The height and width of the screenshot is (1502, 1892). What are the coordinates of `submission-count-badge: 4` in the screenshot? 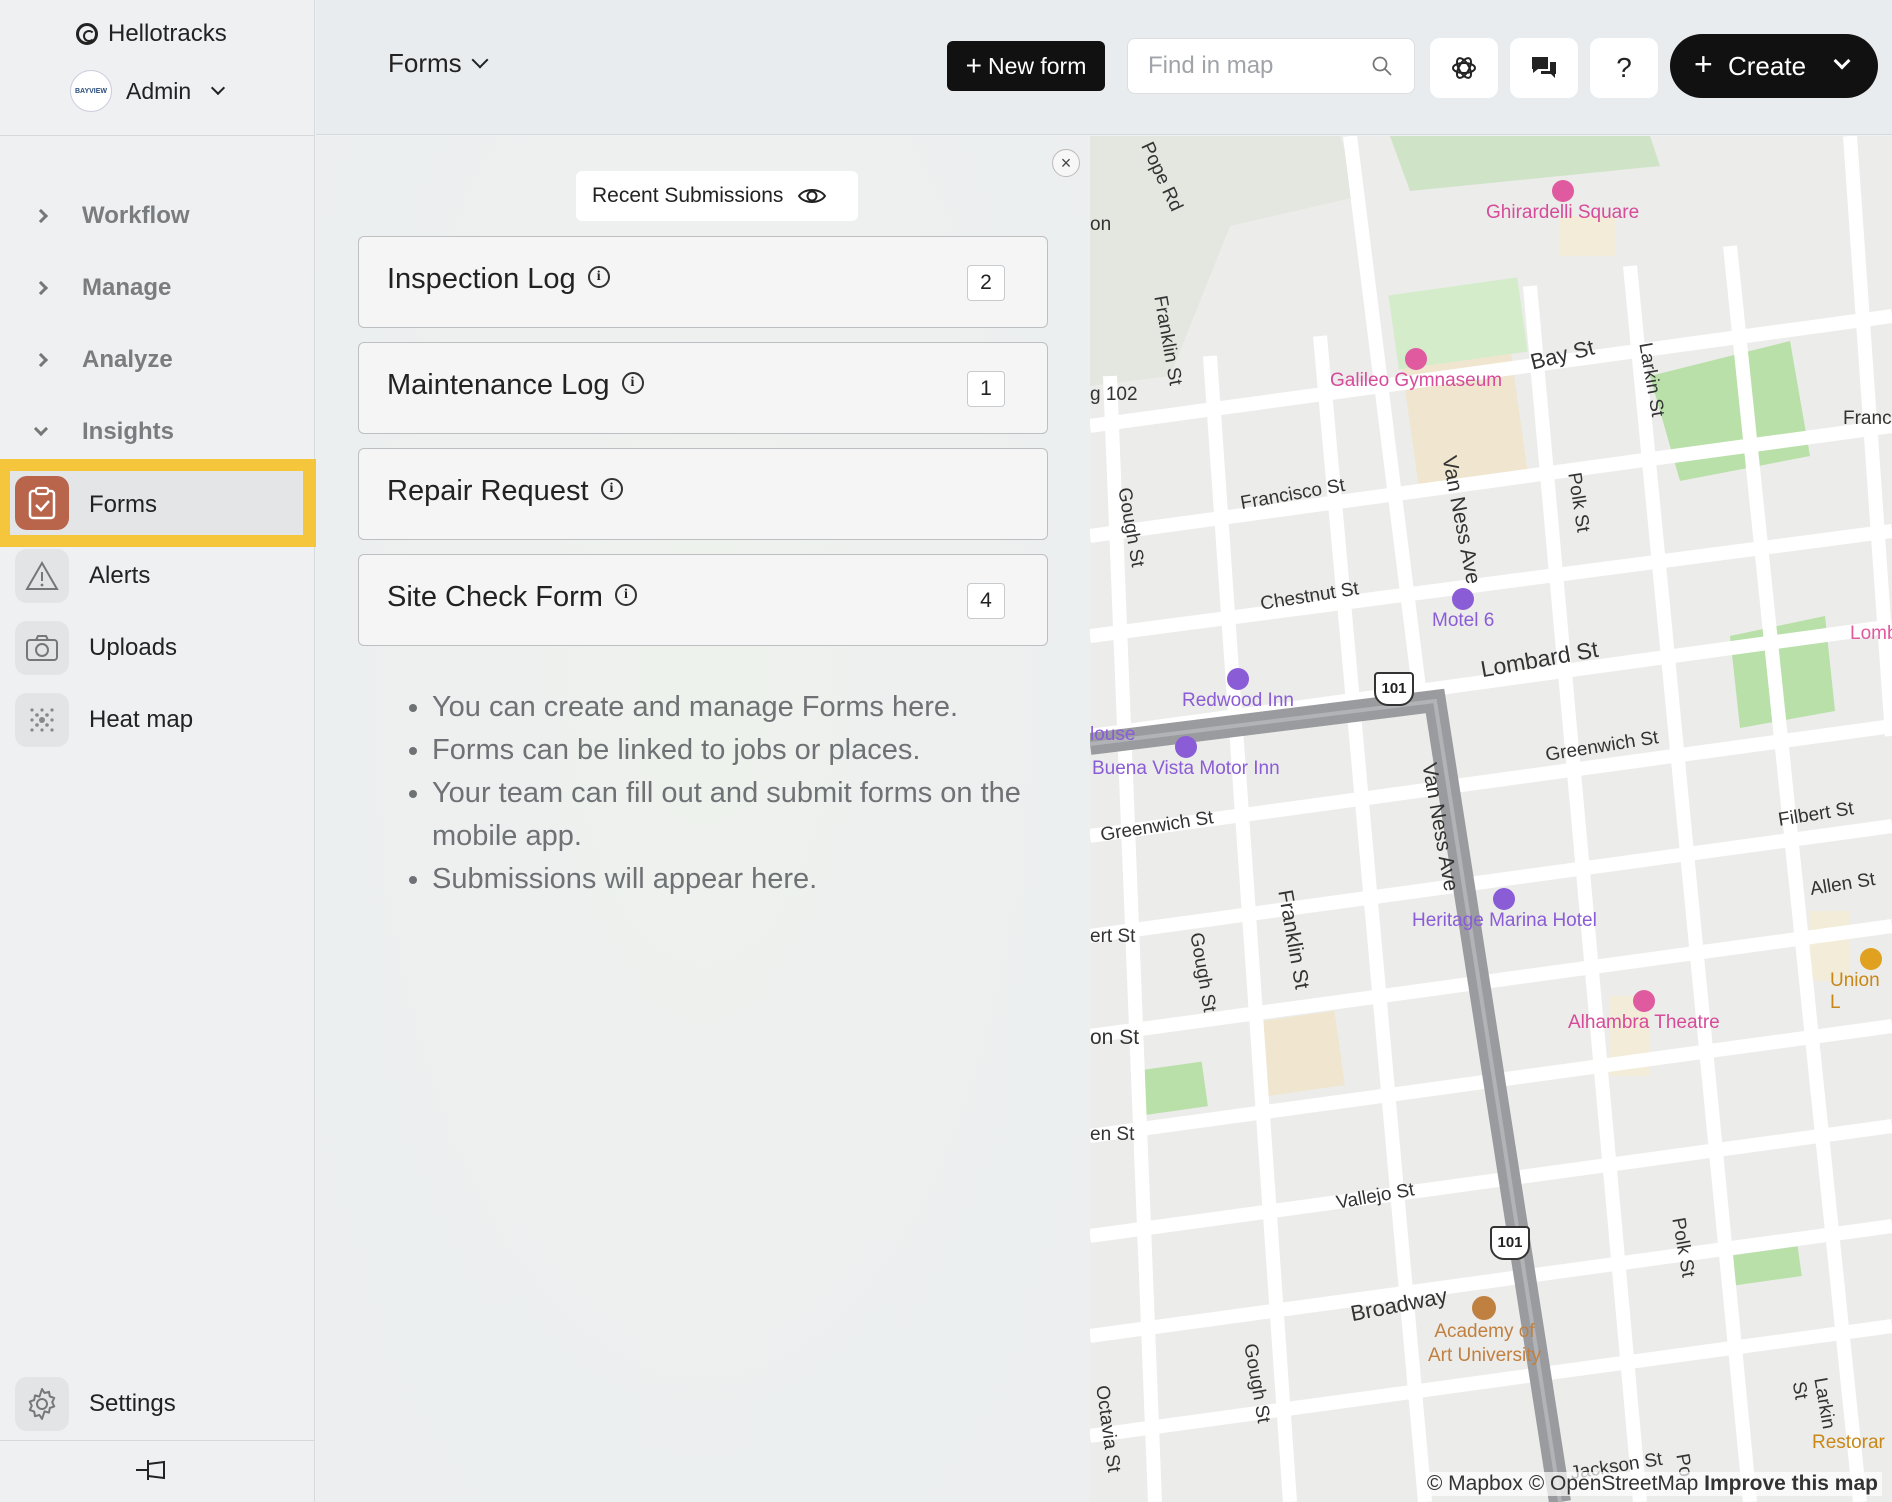 It's located at (986, 601).